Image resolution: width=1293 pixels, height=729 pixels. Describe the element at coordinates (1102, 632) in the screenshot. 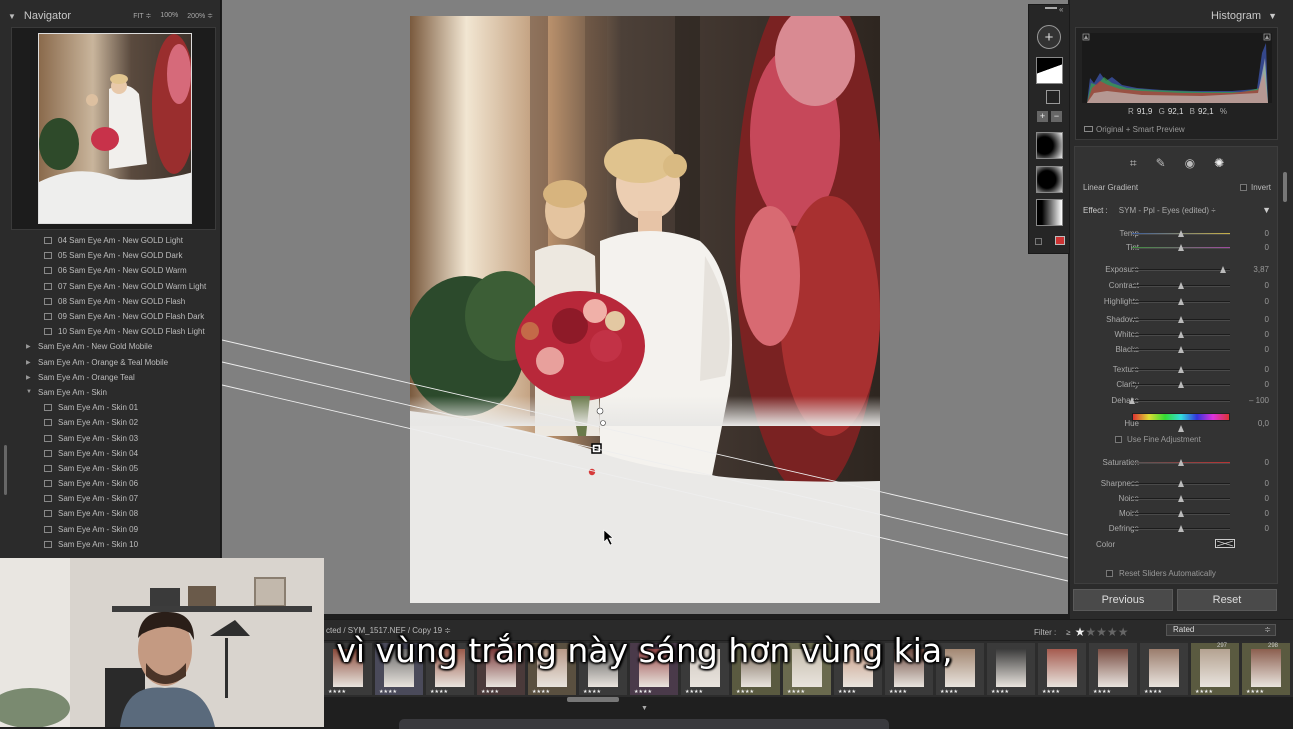

I see `filter-star-rating: ★★★★★` at that location.